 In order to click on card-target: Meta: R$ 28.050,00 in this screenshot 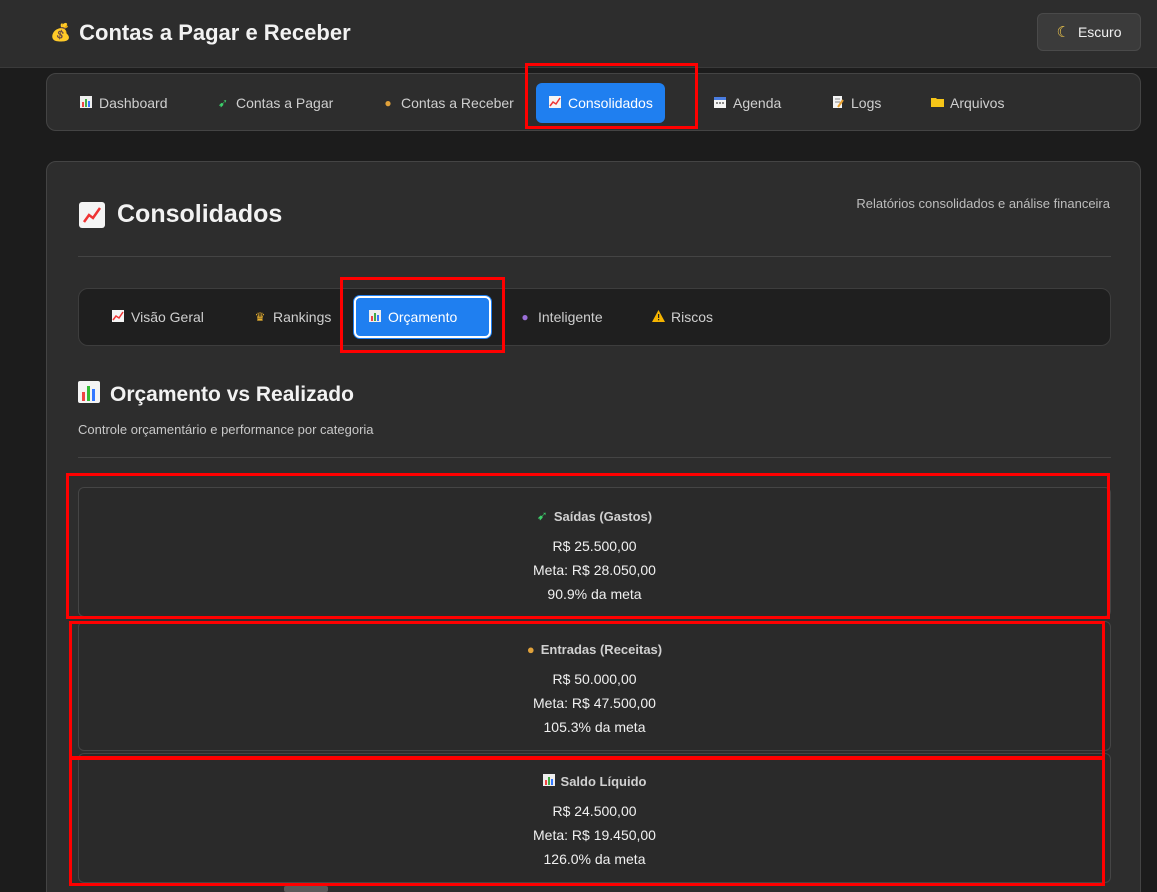, I will do `click(594, 570)`.